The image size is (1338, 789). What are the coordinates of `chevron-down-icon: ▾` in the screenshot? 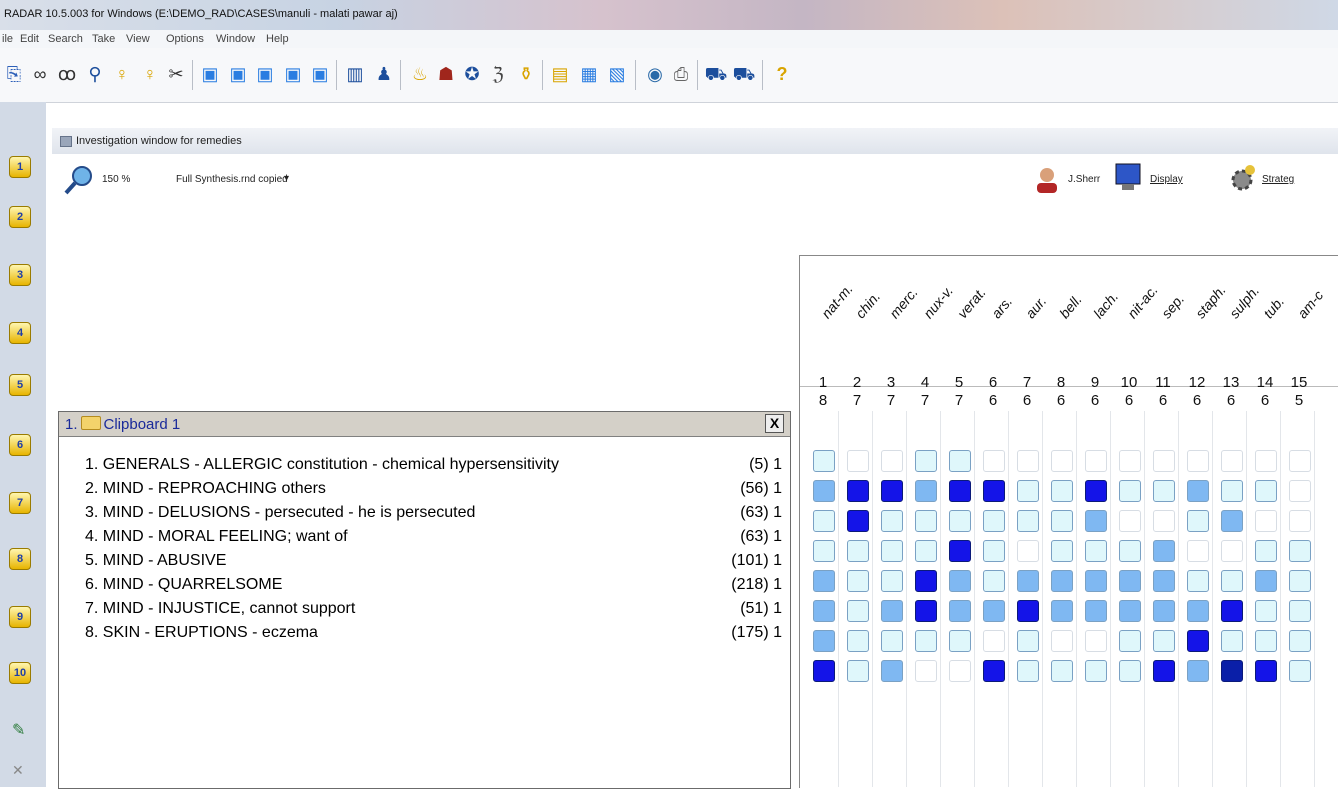 It's located at (286, 178).